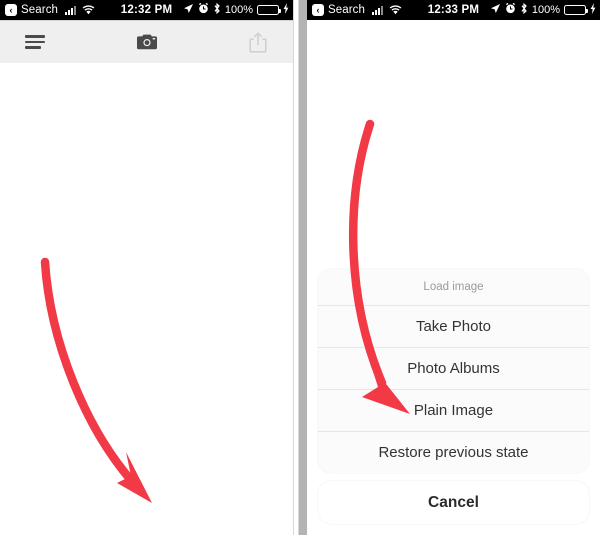  I want to click on right-status-bar: ‹ Search 12:33 PM 100%, so click(453, 10).